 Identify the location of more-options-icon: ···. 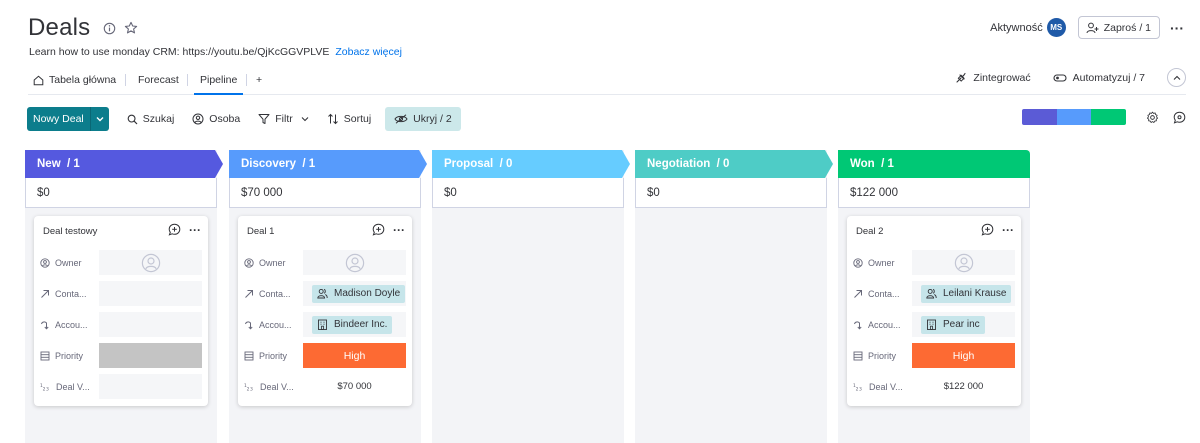
(1177, 28).